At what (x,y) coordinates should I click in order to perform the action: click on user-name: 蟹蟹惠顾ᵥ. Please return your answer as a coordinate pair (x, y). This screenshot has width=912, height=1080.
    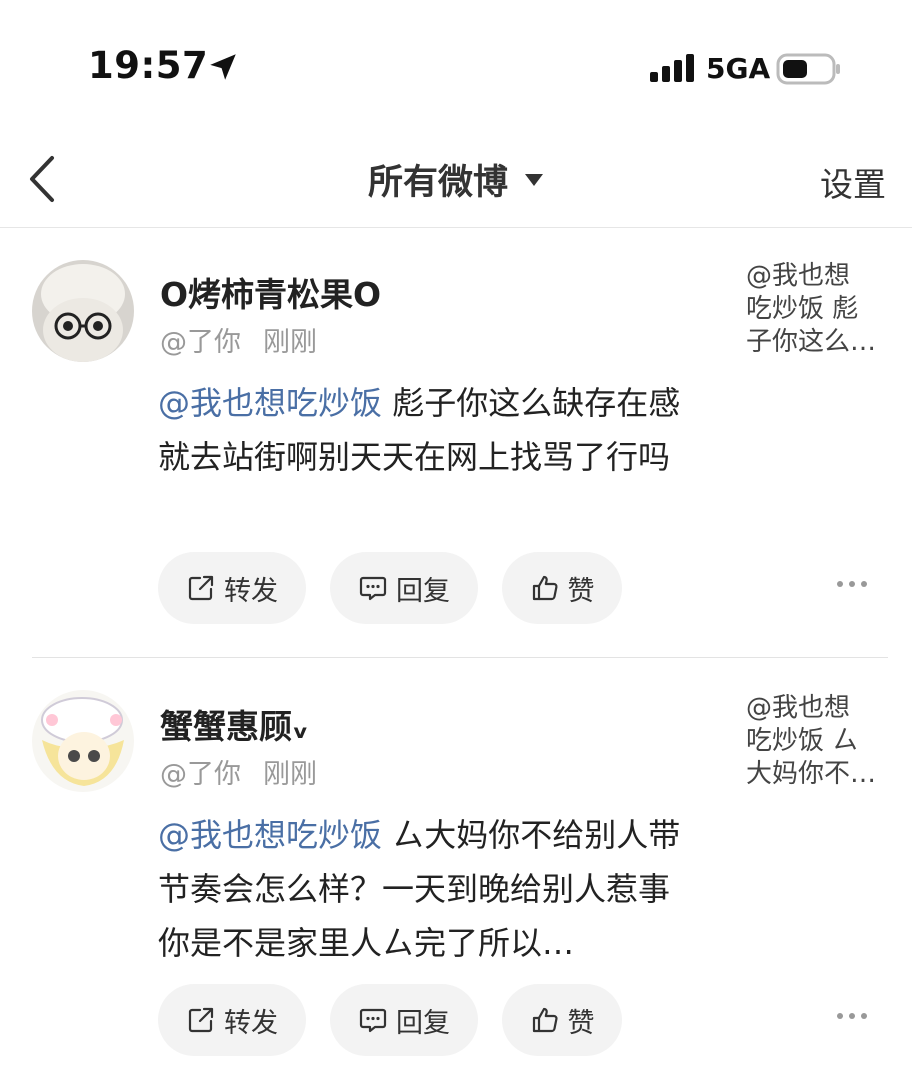
    Looking at the image, I should click on (234, 724).